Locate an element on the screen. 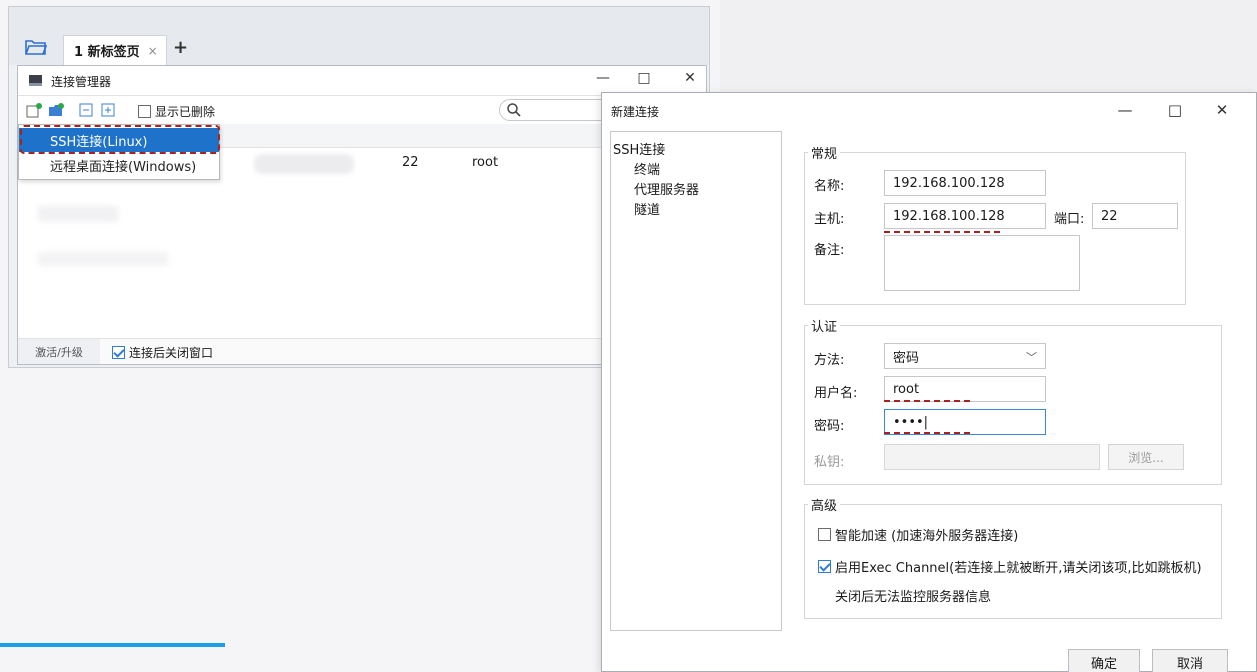 The image size is (1257, 672). username-underline-annotation is located at coordinates (927, 401).